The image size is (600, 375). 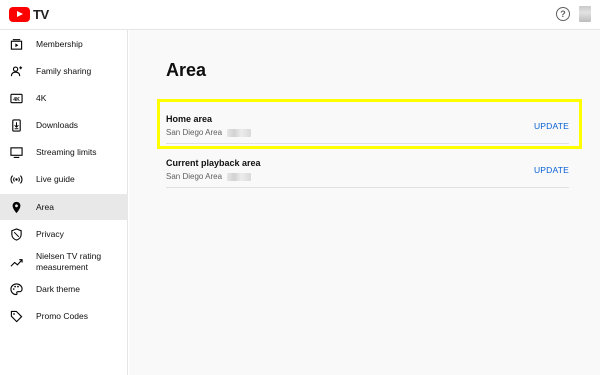 I want to click on location-pin-icon, so click(x=16, y=207).